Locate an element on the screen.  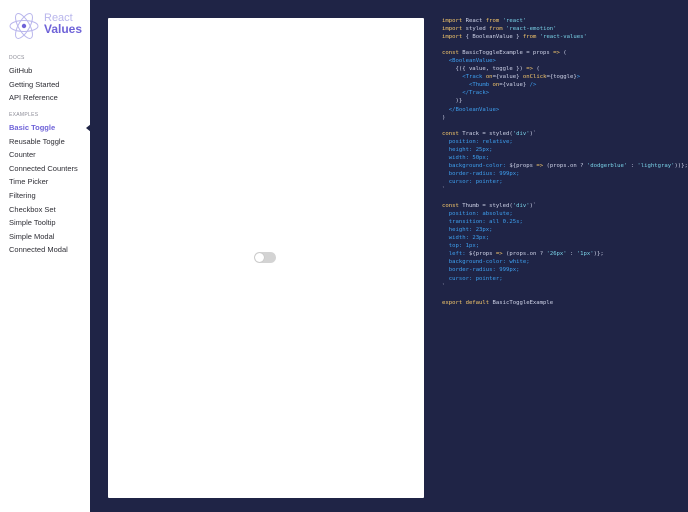
code-token: background-color: white; is located at coordinates (489, 262).